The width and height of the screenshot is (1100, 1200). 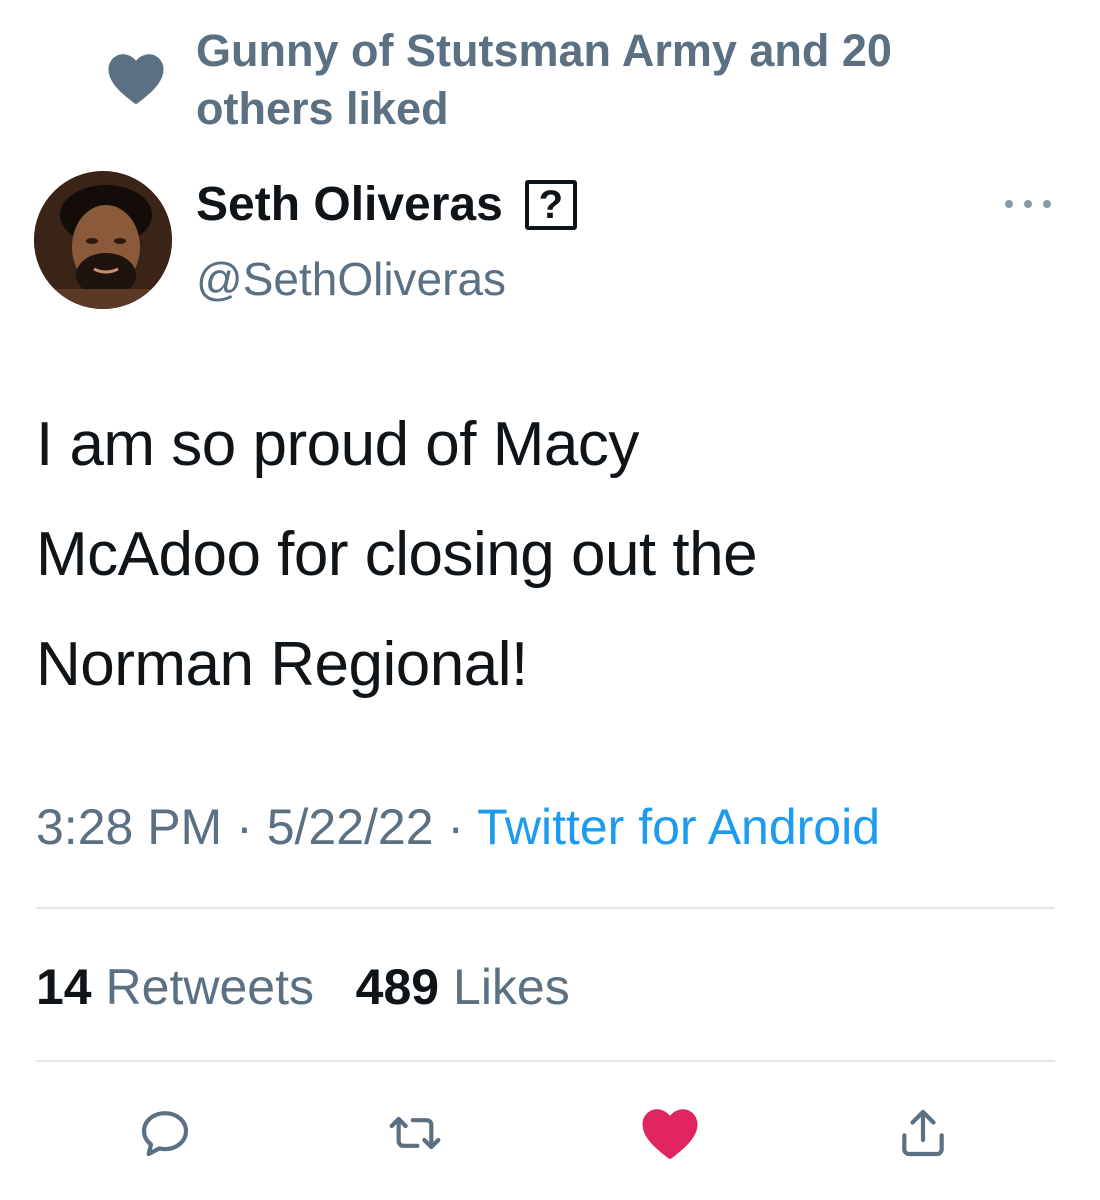 I want to click on tweet-line: Norman Regional!, so click(x=282, y=664).